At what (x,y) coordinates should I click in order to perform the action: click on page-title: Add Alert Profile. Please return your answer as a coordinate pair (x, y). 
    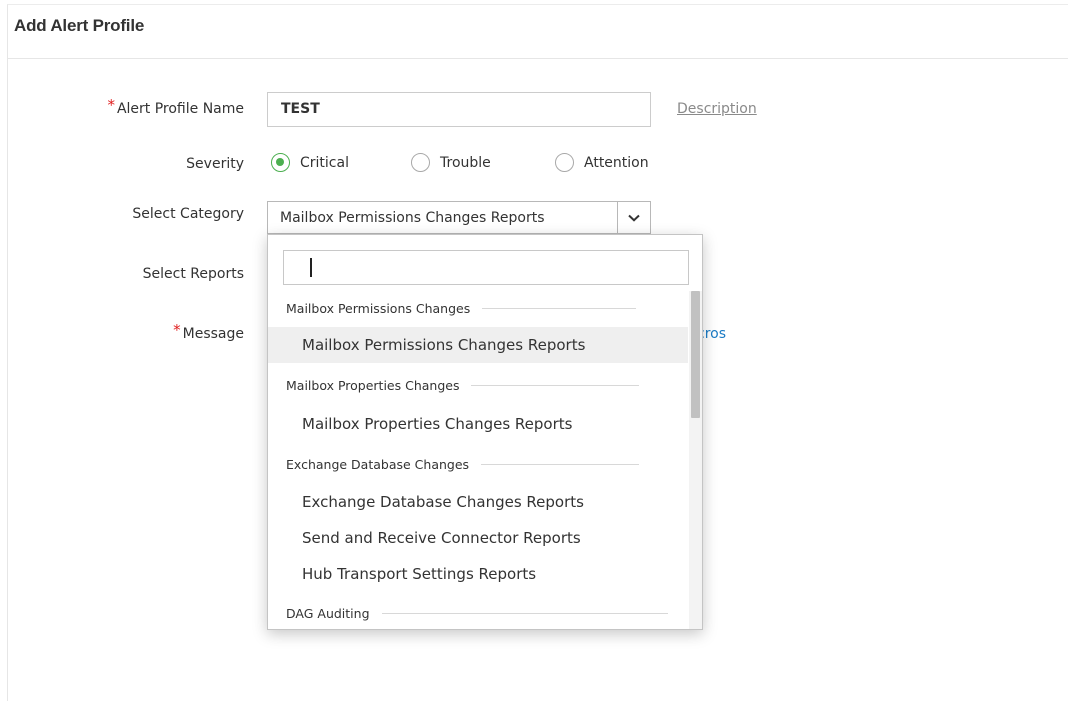
    Looking at the image, I should click on (79, 25).